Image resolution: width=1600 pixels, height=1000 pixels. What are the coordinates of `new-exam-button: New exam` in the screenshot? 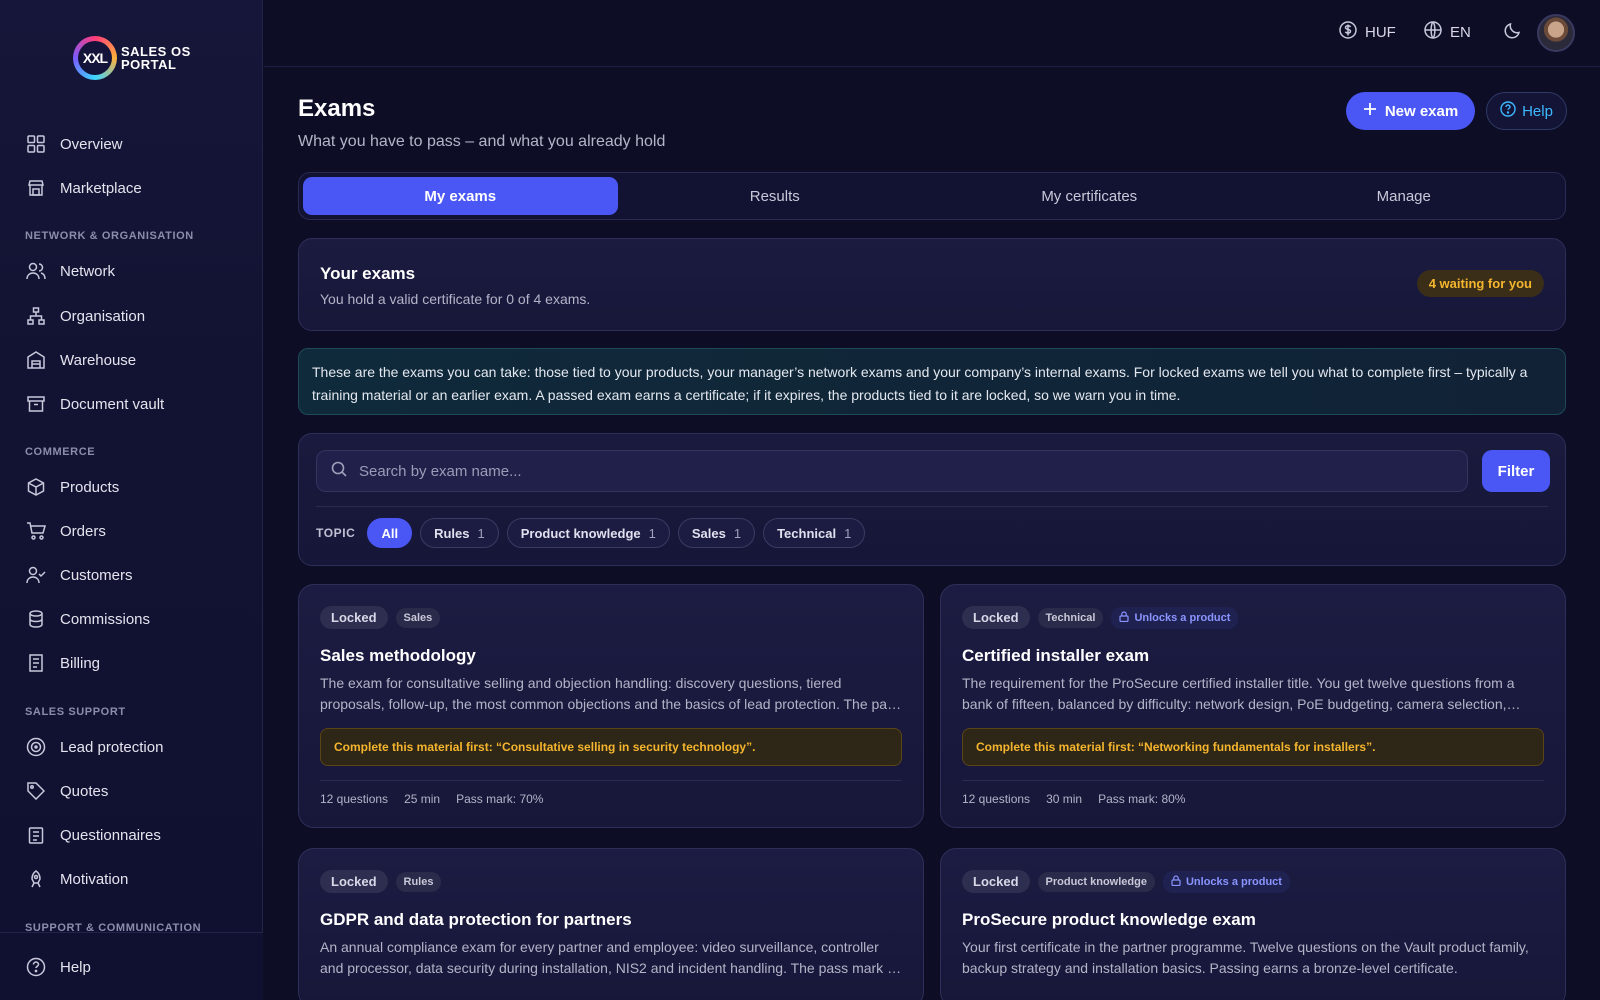 It's located at (1410, 111).